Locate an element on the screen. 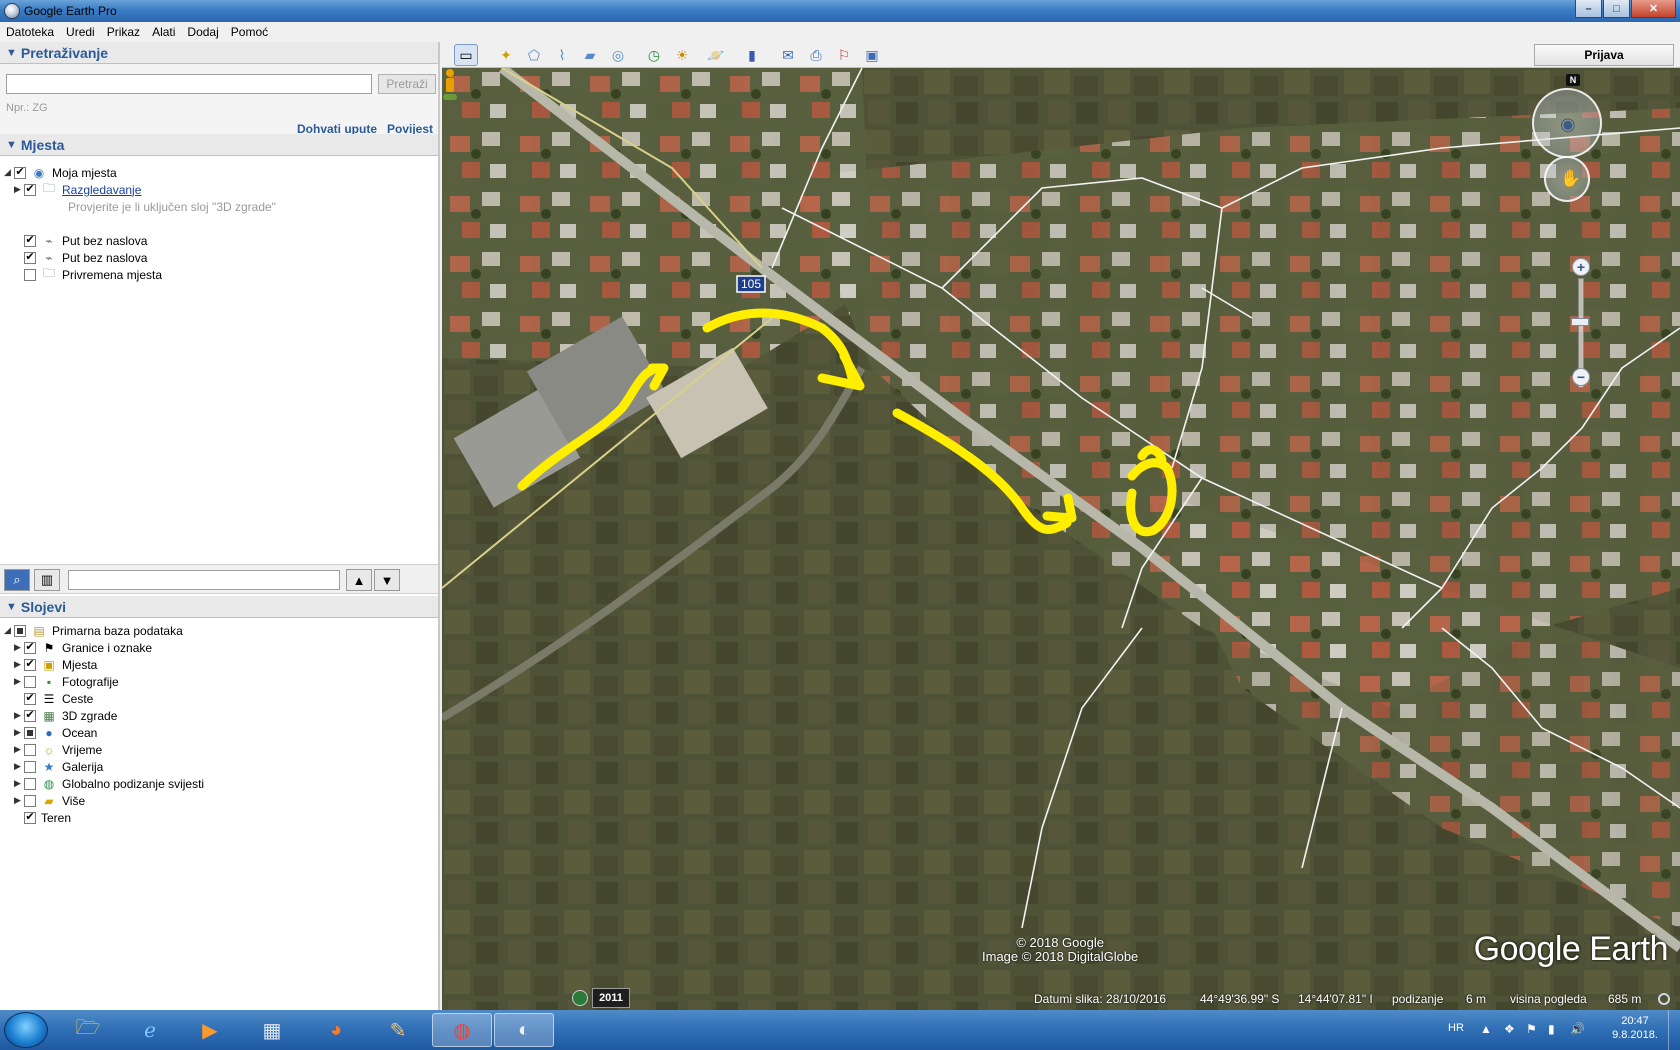  language-indicator: HR is located at coordinates (1456, 1028).